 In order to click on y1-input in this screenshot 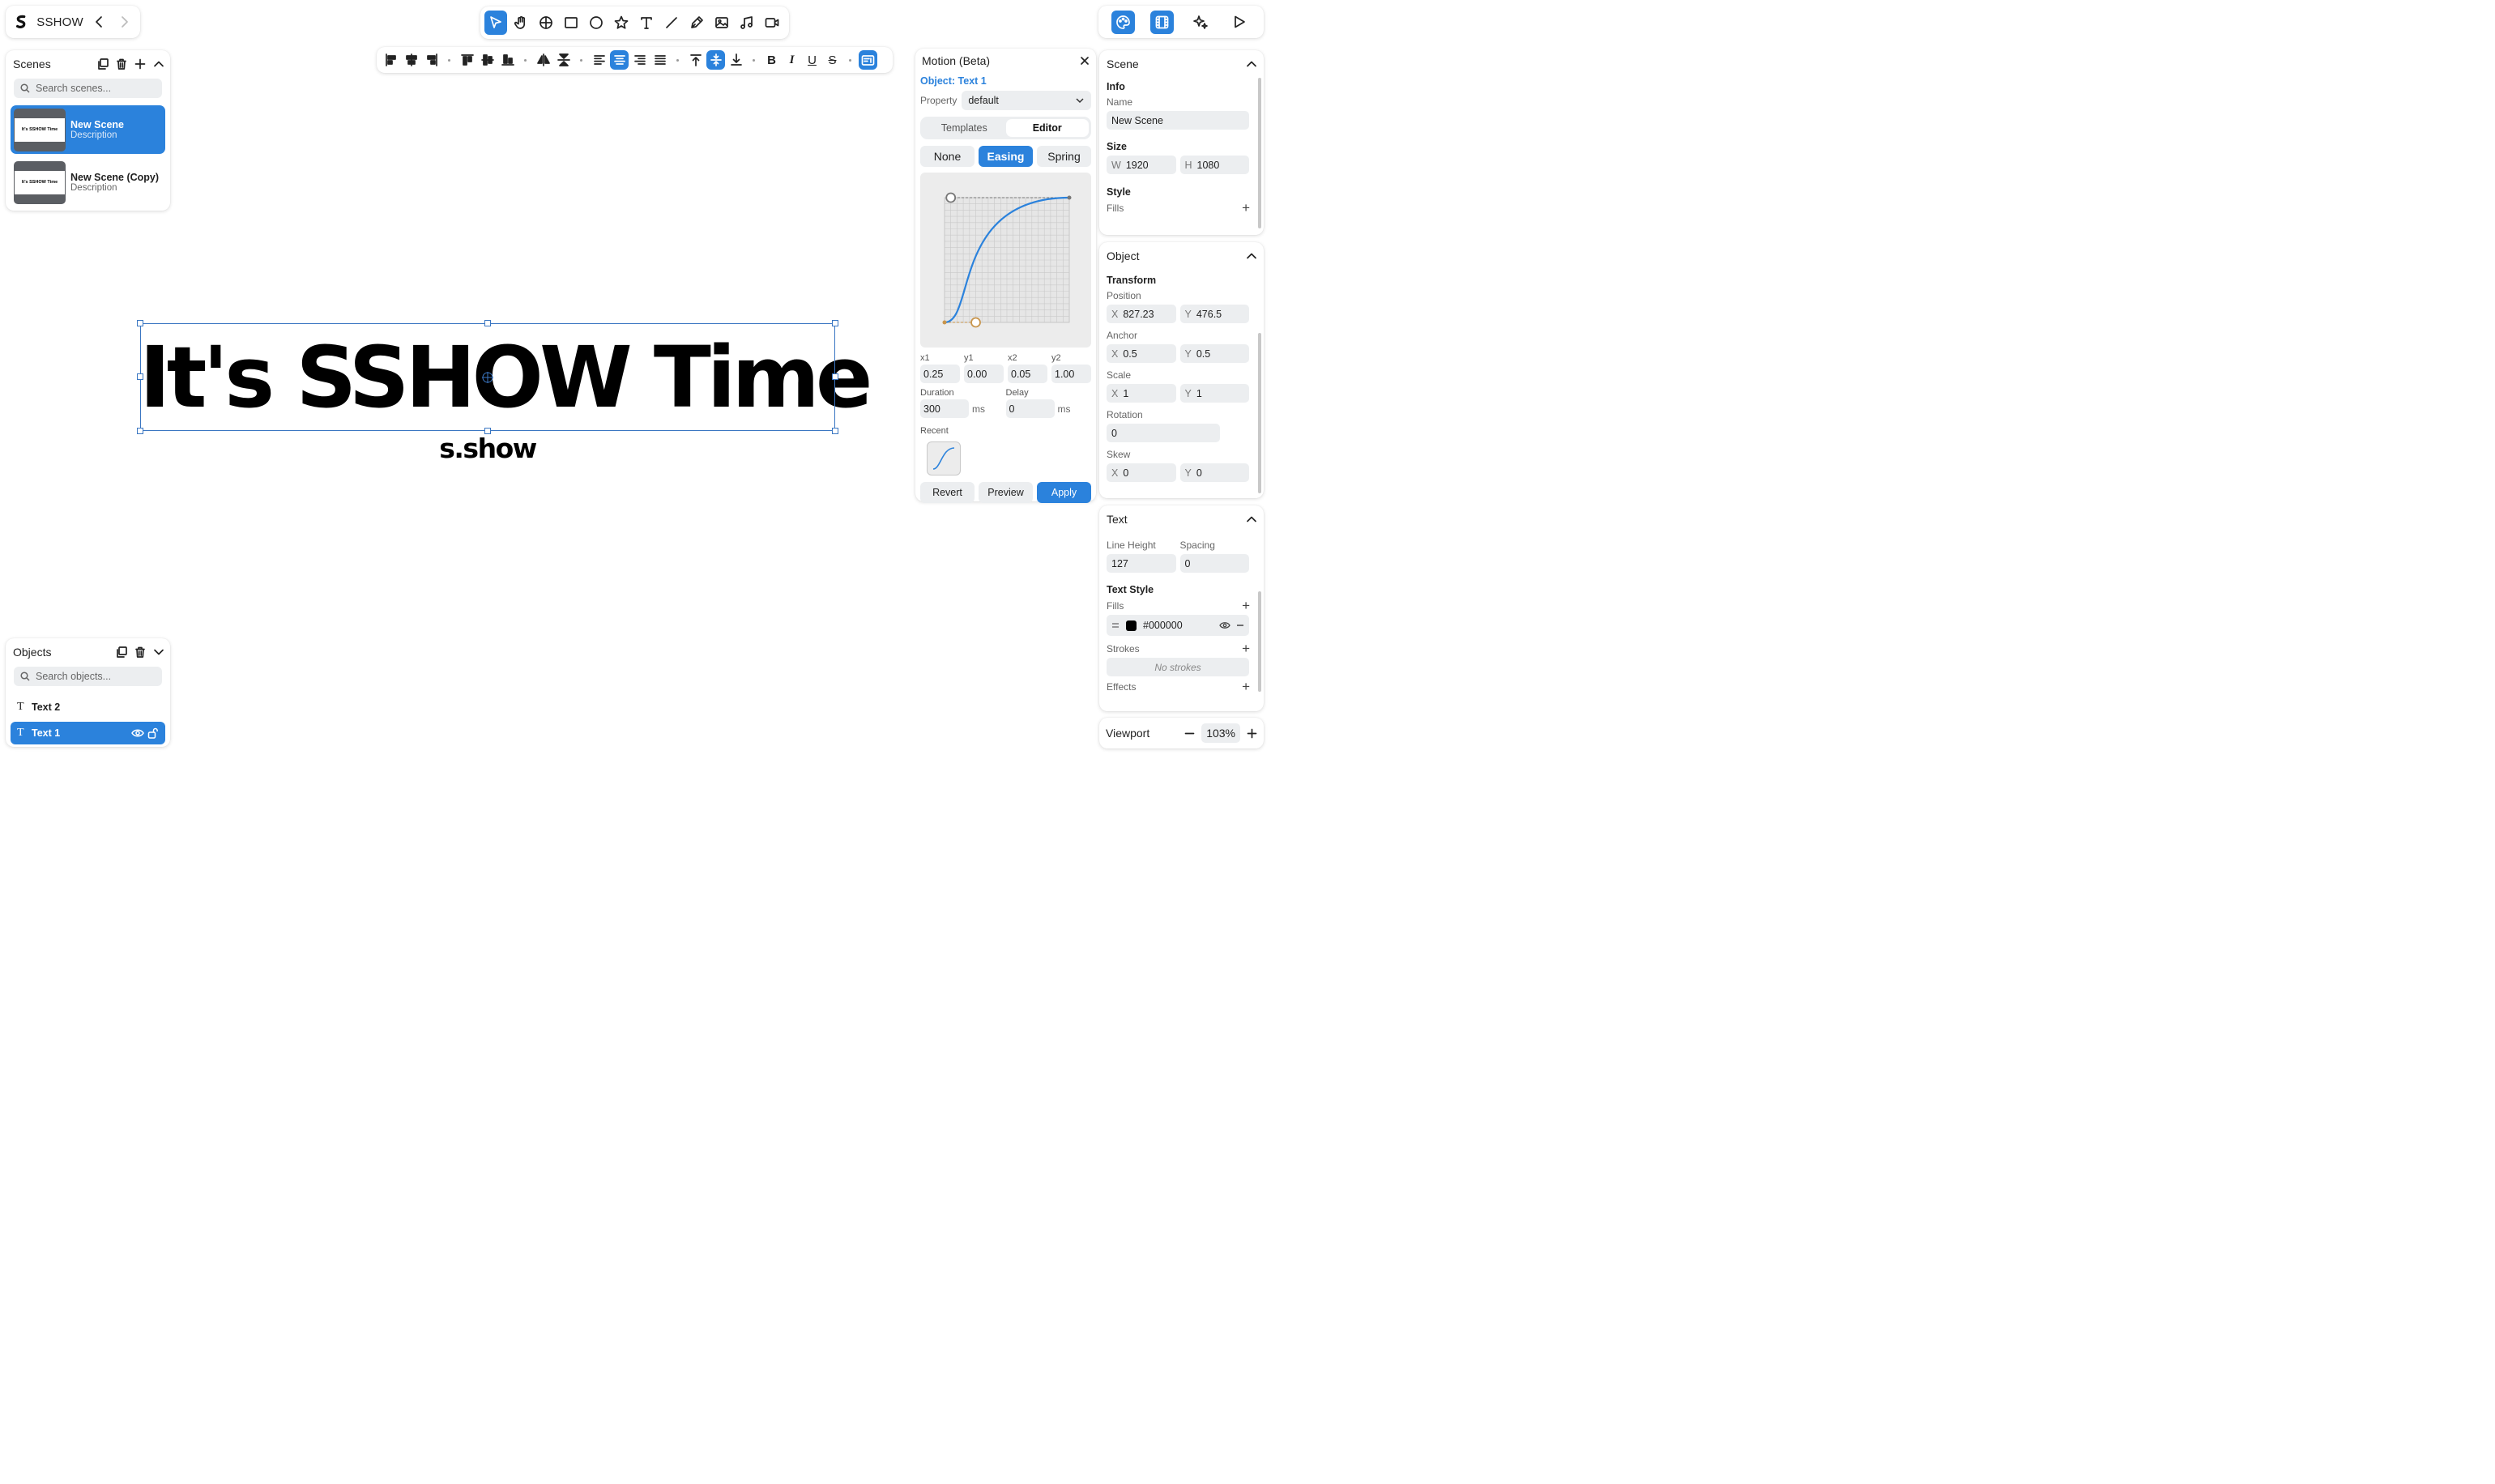, I will do `click(984, 374)`.